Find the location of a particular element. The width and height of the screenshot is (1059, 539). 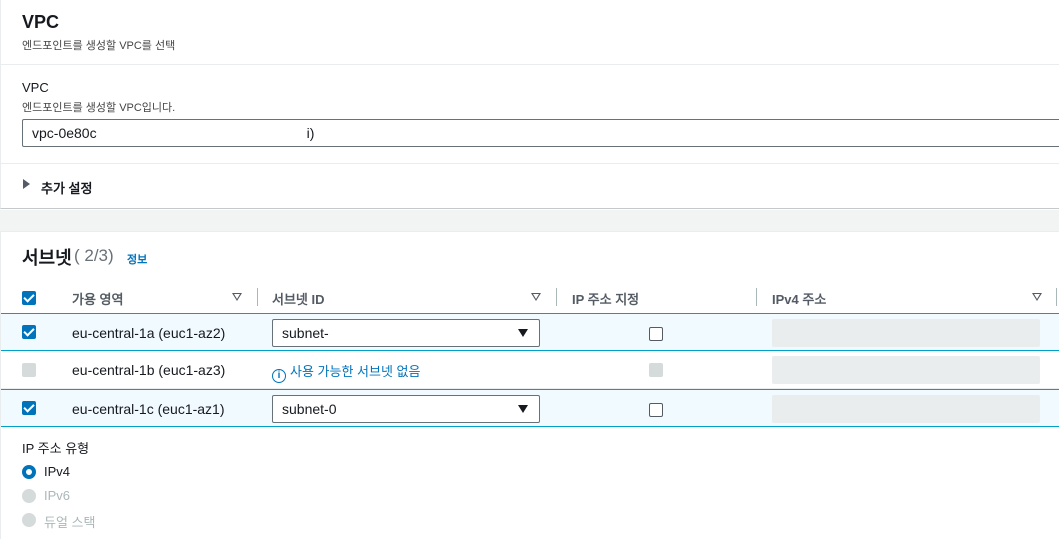

vpc-value-suffix: i) is located at coordinates (310, 133).